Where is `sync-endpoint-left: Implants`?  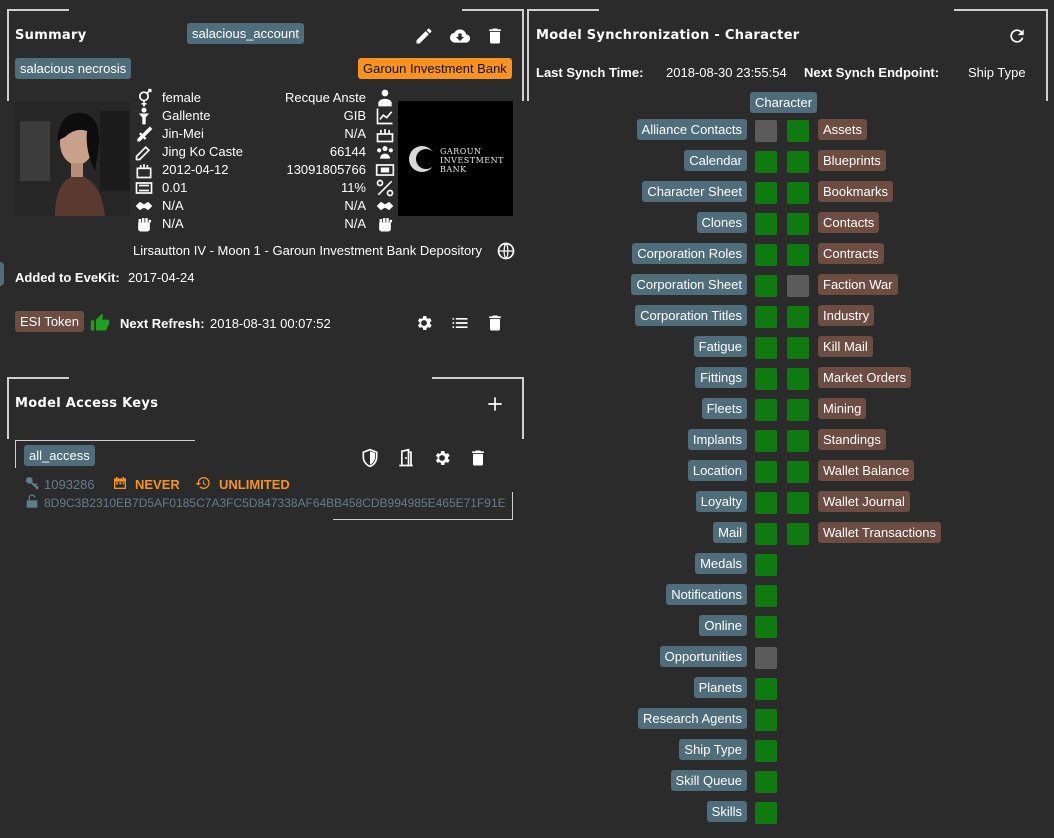 sync-endpoint-left: Implants is located at coordinates (717, 439).